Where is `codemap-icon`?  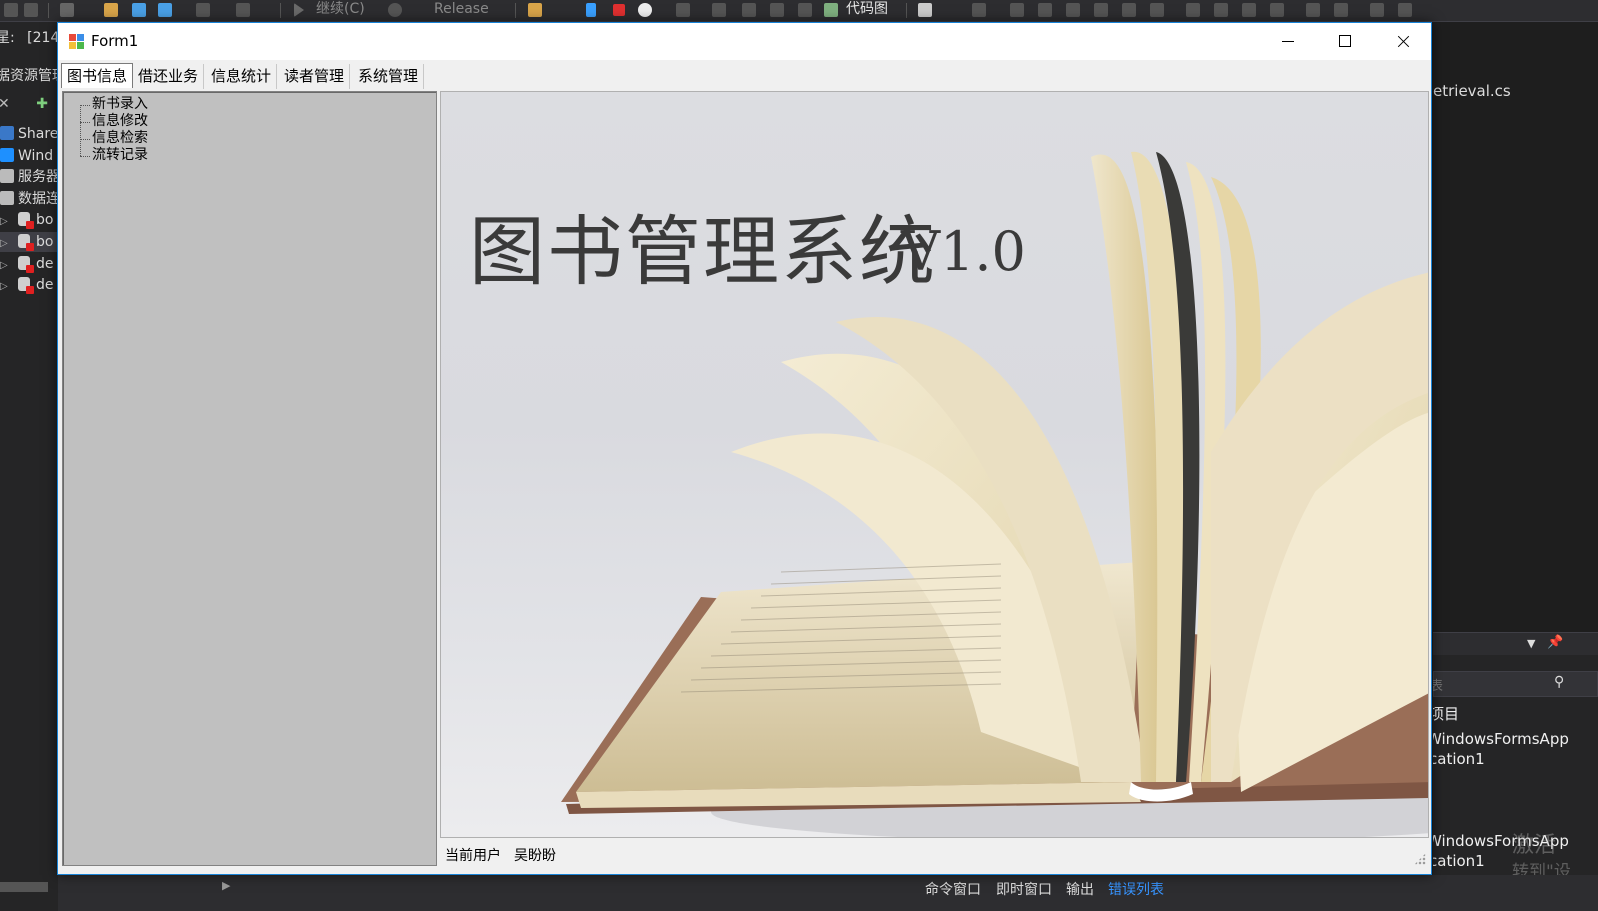
codemap-icon is located at coordinates (831, 10).